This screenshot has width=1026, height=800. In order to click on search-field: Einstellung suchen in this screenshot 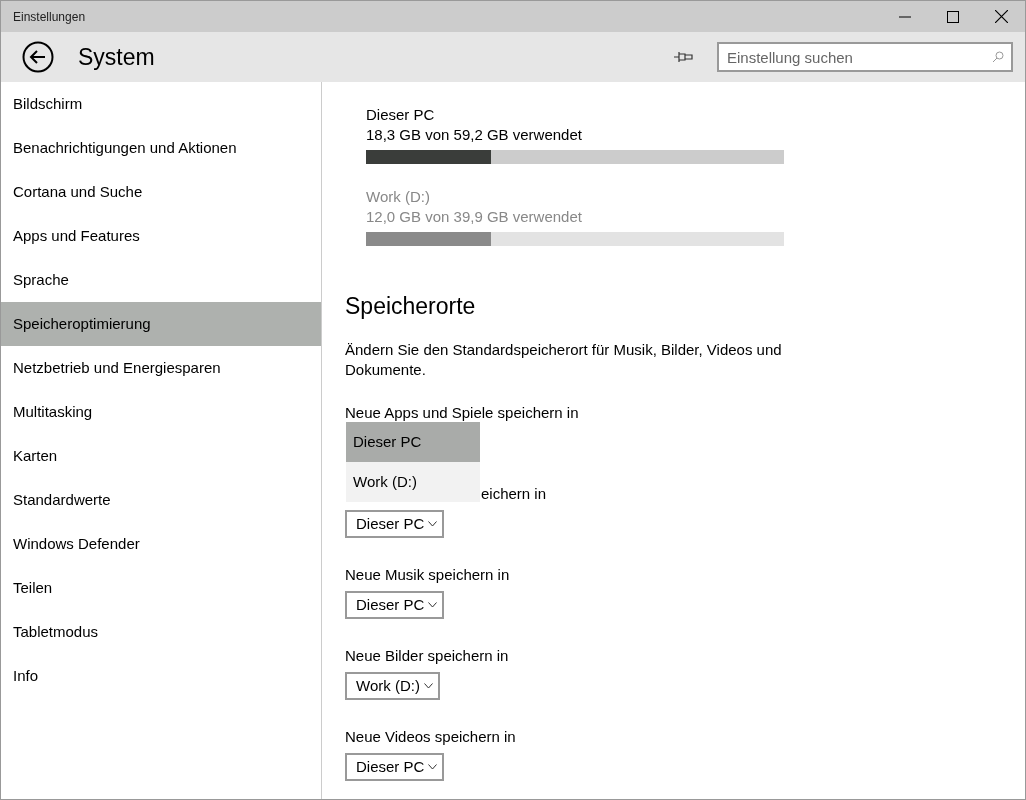, I will do `click(865, 57)`.